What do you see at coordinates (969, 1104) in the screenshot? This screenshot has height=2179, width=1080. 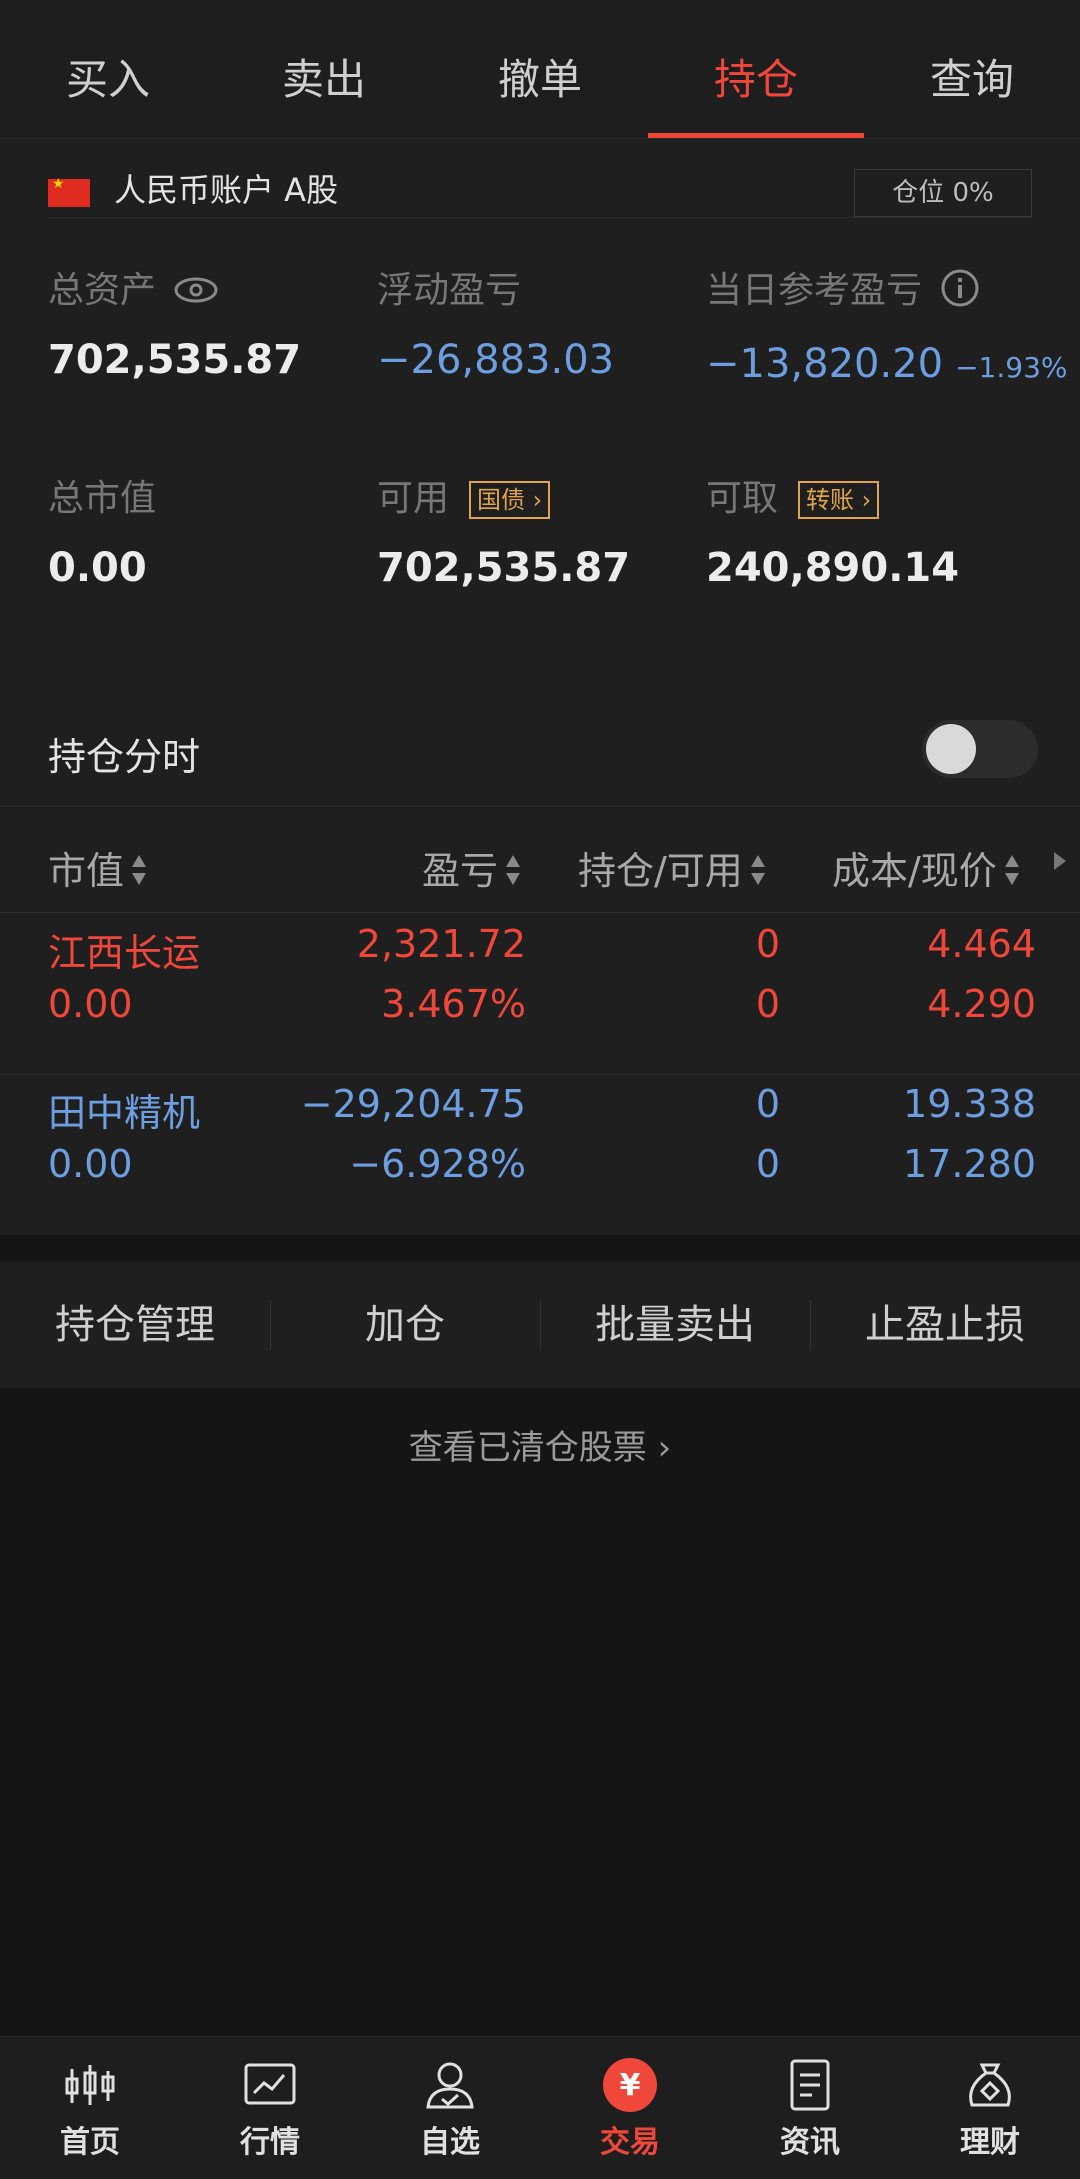 I see `stock-cost: 19.338` at bounding box center [969, 1104].